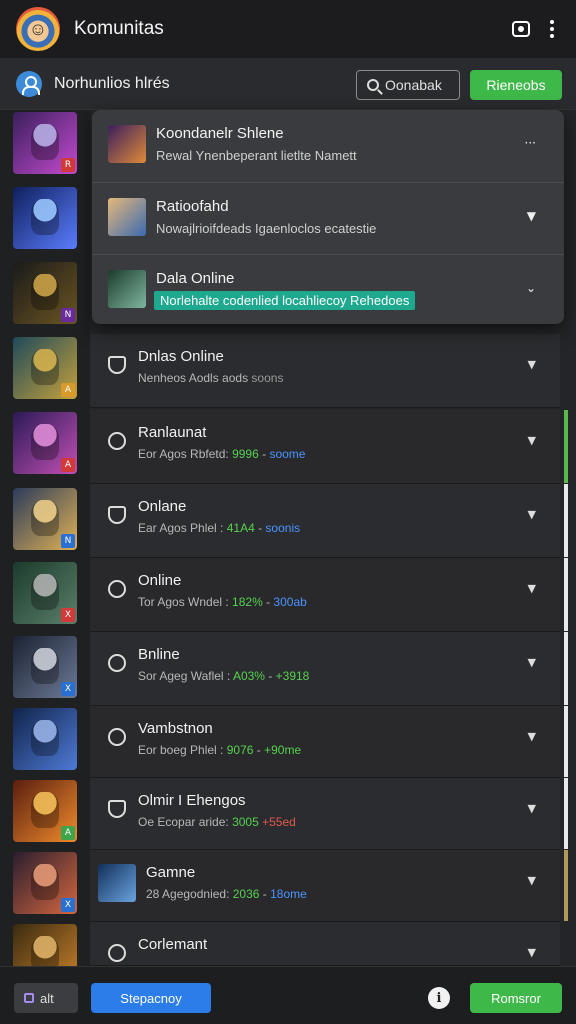 The width and height of the screenshot is (576, 1024). Describe the element at coordinates (68, 465) in the screenshot. I see `thumbnail-badge: A` at that location.